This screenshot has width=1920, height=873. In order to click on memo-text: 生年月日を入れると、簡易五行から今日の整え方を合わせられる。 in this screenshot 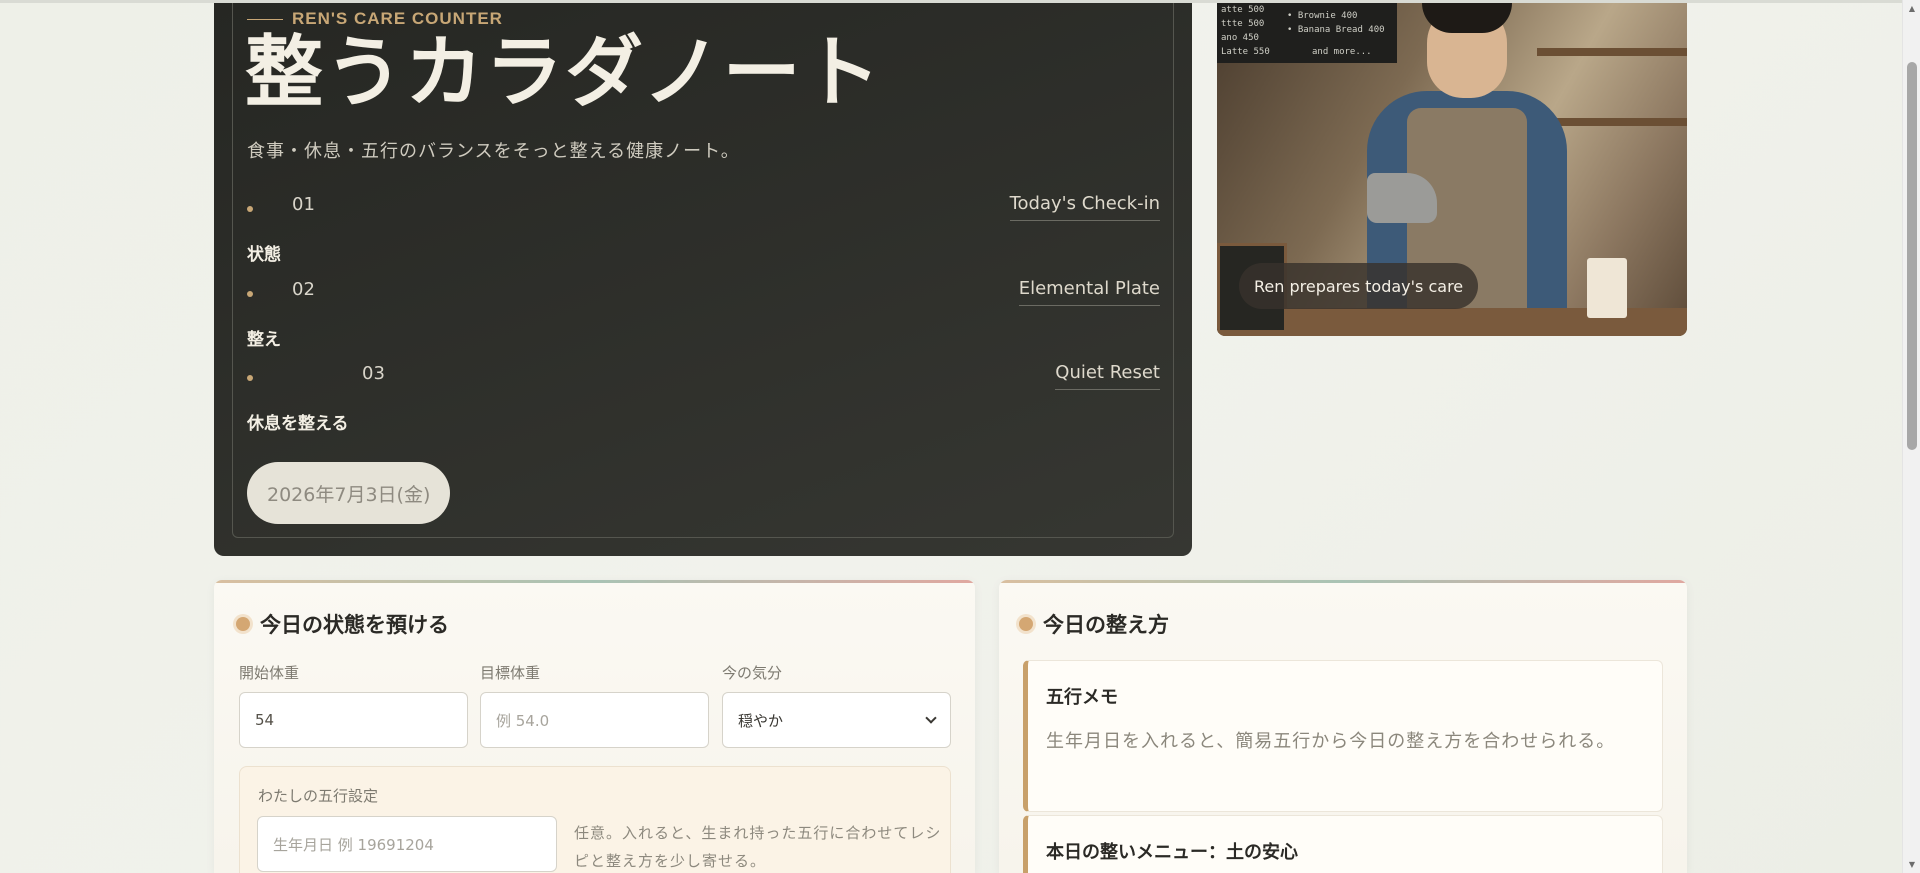, I will do `click(1331, 741)`.